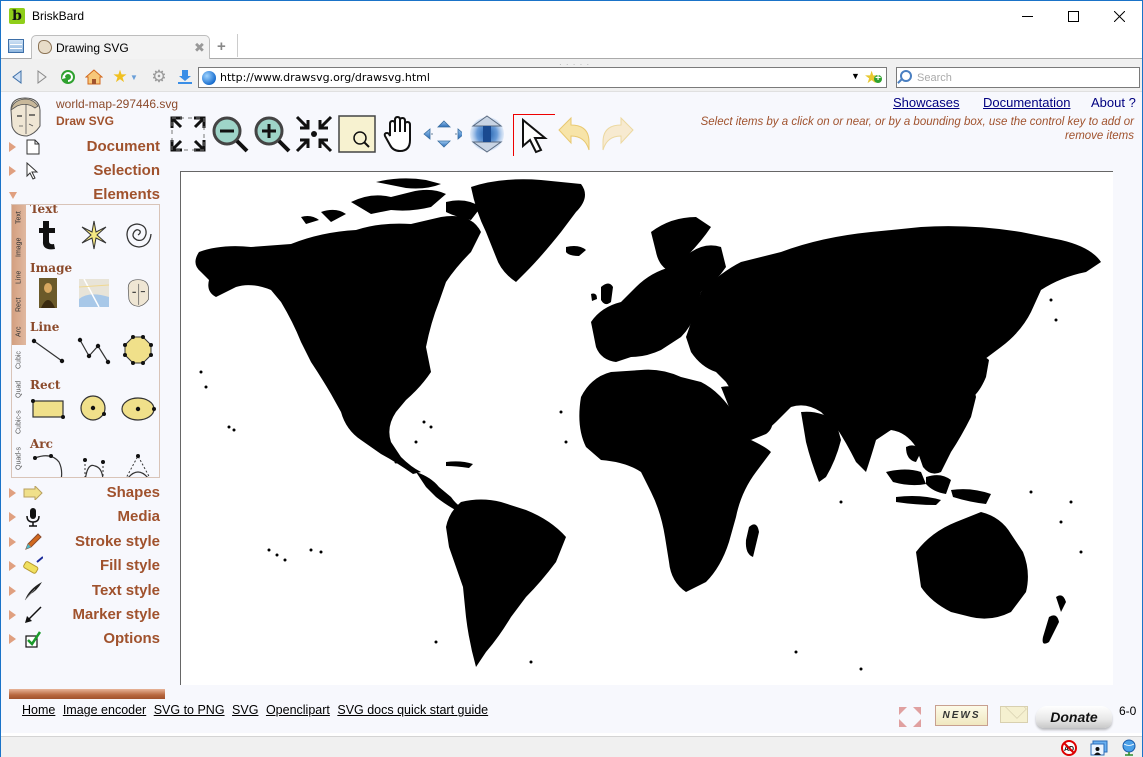 The height and width of the screenshot is (757, 1143). Describe the element at coordinates (17, 77) in the screenshot. I see `back-button` at that location.